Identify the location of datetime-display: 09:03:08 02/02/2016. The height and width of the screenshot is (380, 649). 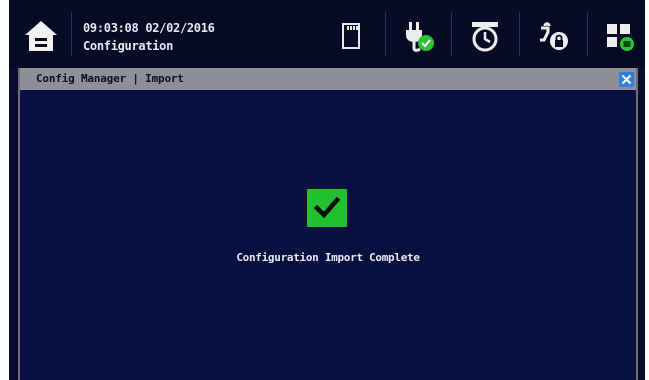
(149, 28).